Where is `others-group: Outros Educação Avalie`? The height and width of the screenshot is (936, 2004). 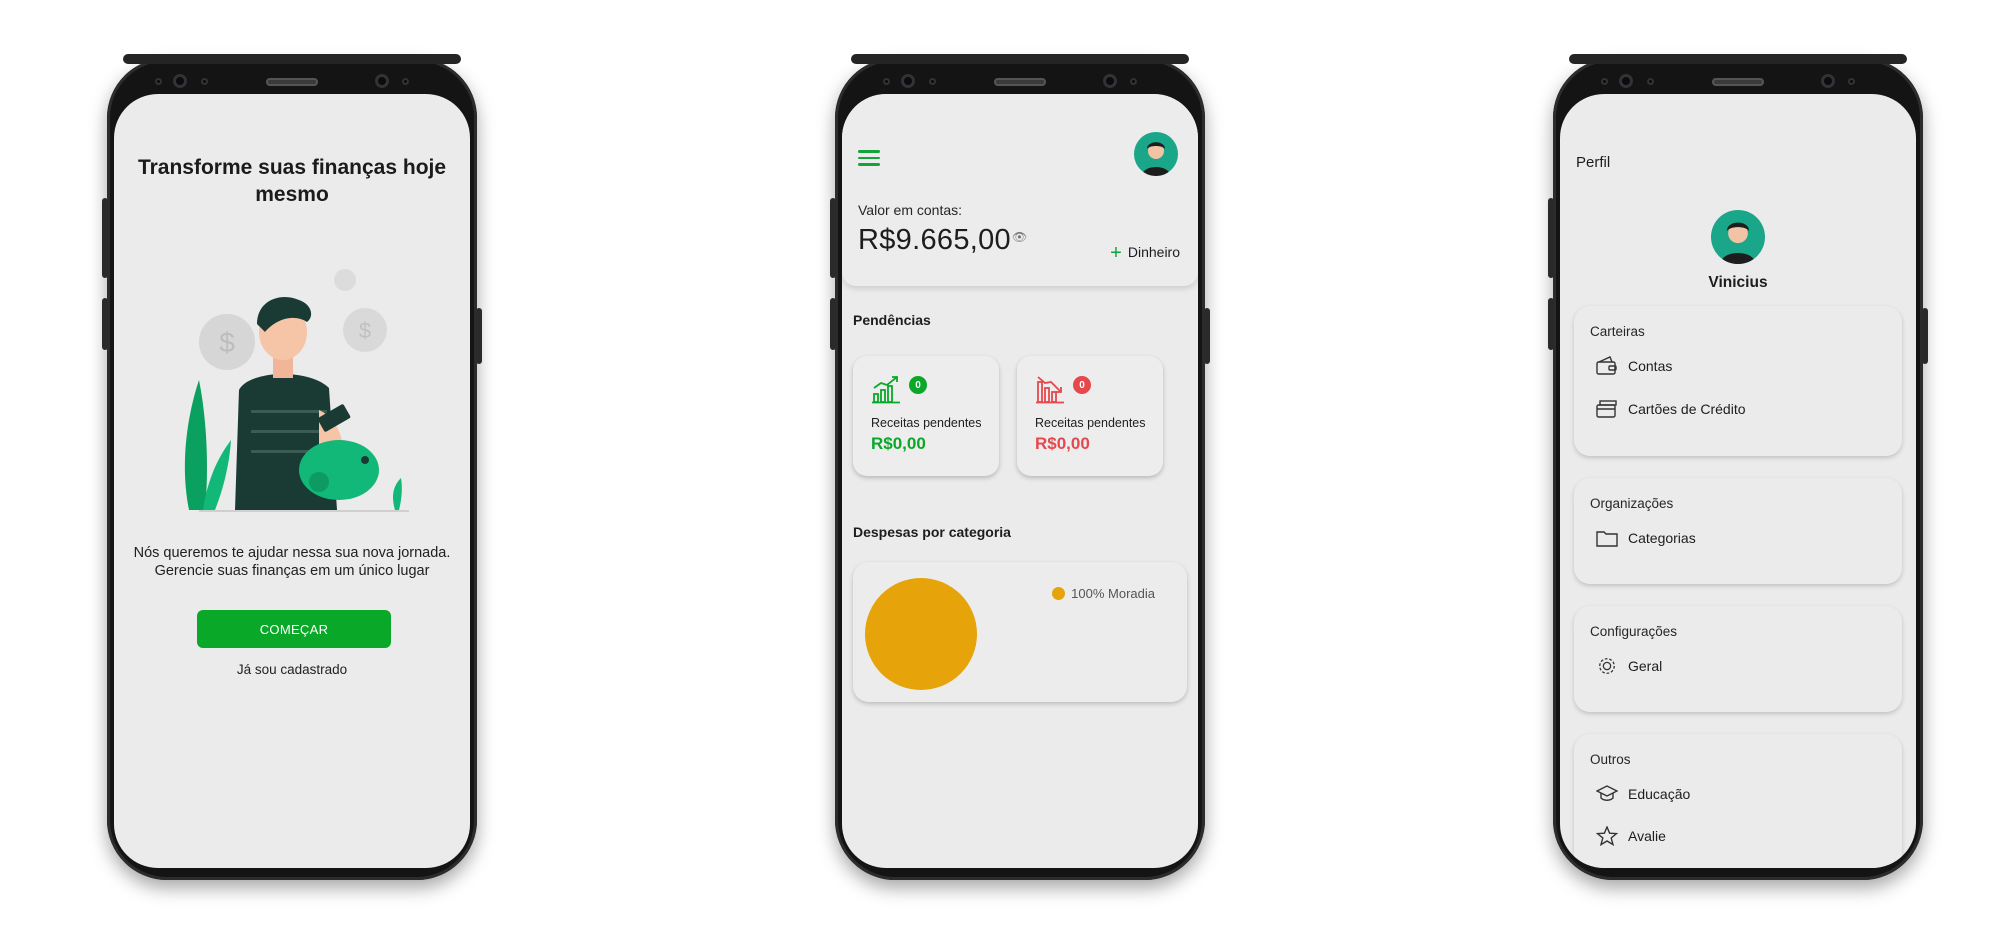
others-group: Outros Educação Avalie is located at coordinates (1738, 801).